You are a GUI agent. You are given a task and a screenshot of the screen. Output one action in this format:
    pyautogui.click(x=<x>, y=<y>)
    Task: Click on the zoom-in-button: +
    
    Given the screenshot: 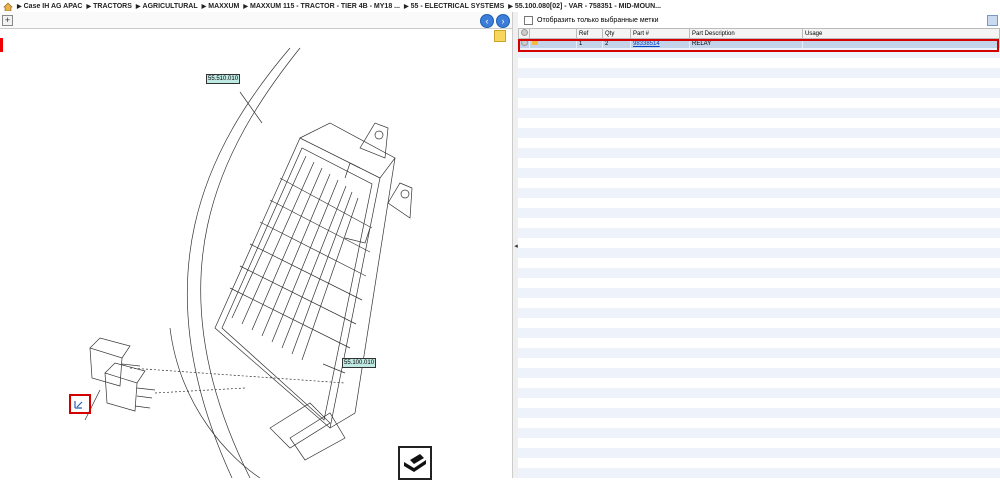 What is the action you would take?
    pyautogui.click(x=7, y=20)
    